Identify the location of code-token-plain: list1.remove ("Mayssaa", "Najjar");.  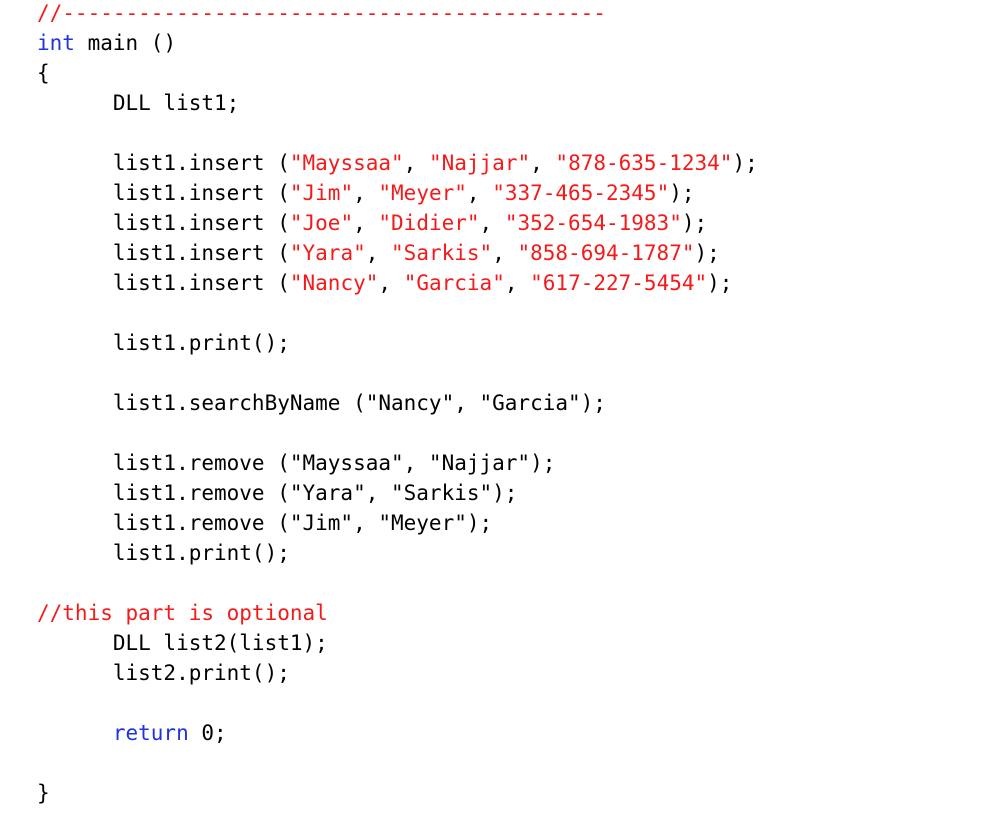
(296, 463).